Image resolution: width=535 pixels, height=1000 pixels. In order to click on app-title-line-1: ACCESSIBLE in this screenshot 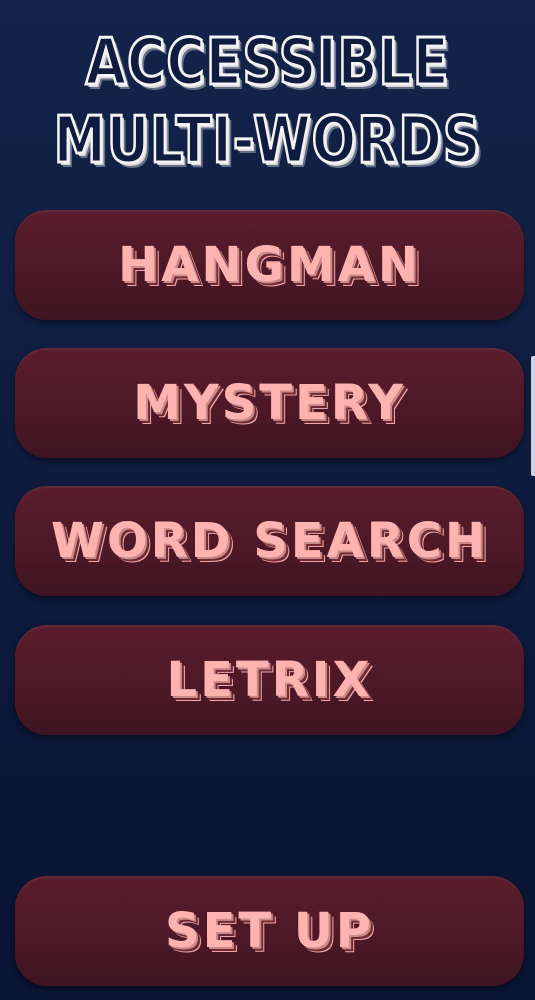, I will do `click(267, 63)`.